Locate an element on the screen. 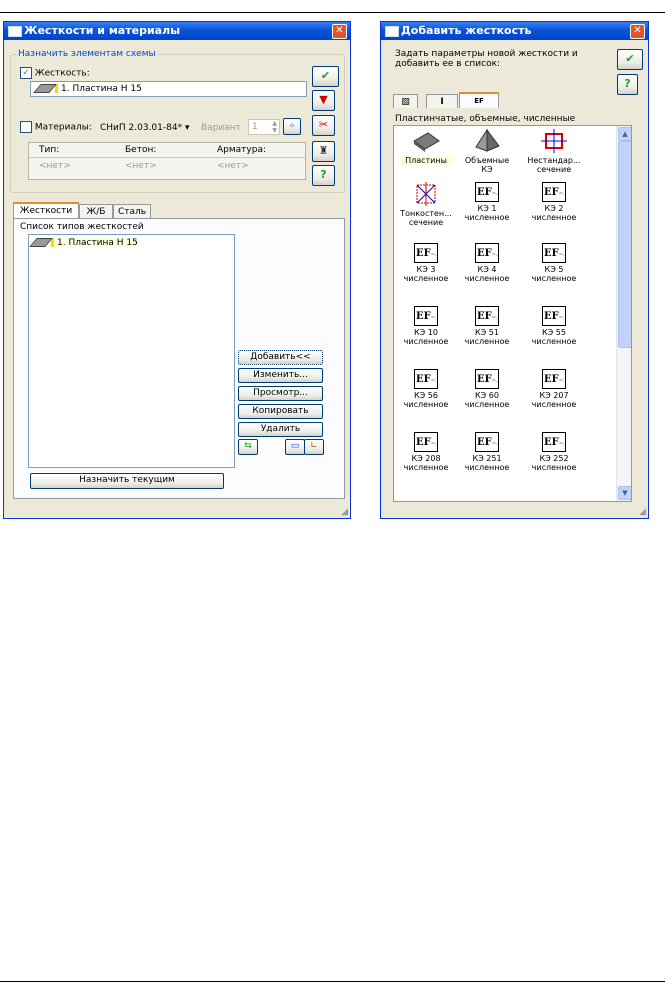 The image size is (665, 995). tab-steel: Сталь is located at coordinates (132, 211).